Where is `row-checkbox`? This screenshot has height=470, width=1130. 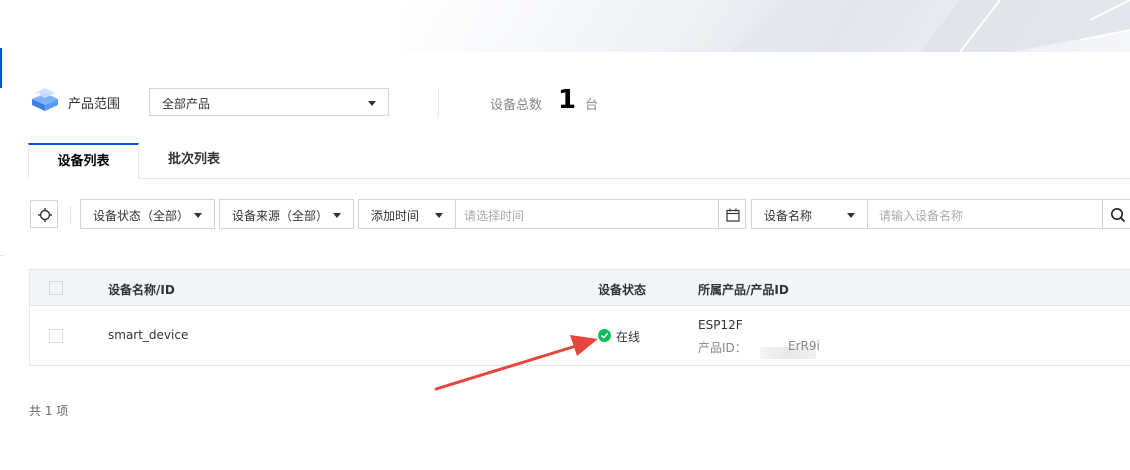 row-checkbox is located at coordinates (56, 336).